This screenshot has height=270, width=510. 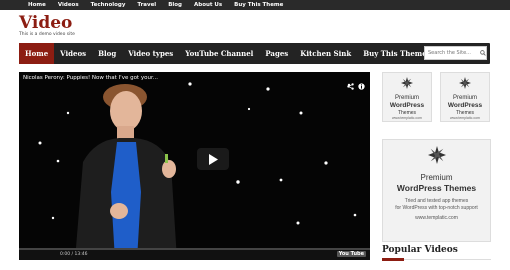 I want to click on volume-icon, so click(x=46, y=255).